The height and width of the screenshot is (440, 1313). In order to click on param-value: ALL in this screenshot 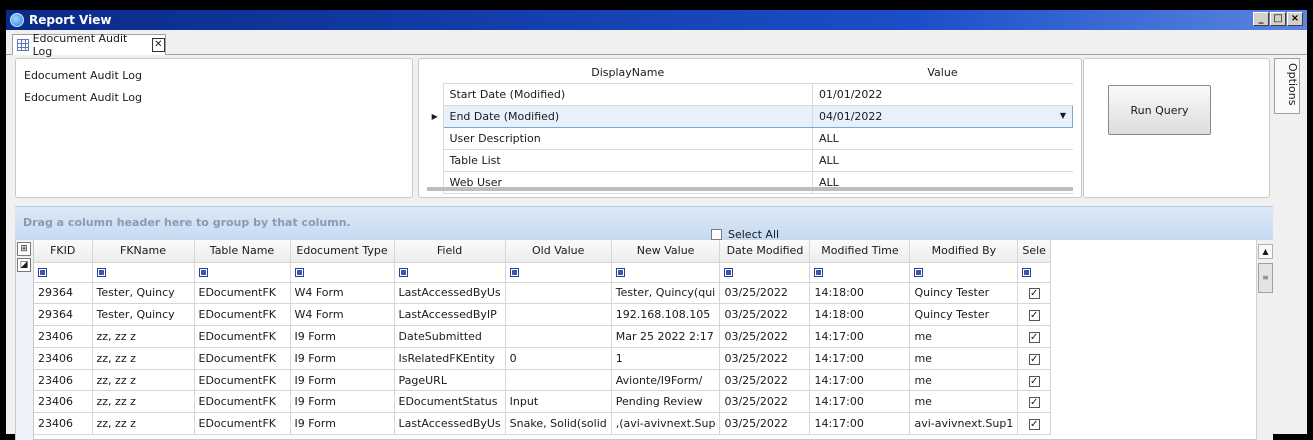, I will do `click(942, 160)`.